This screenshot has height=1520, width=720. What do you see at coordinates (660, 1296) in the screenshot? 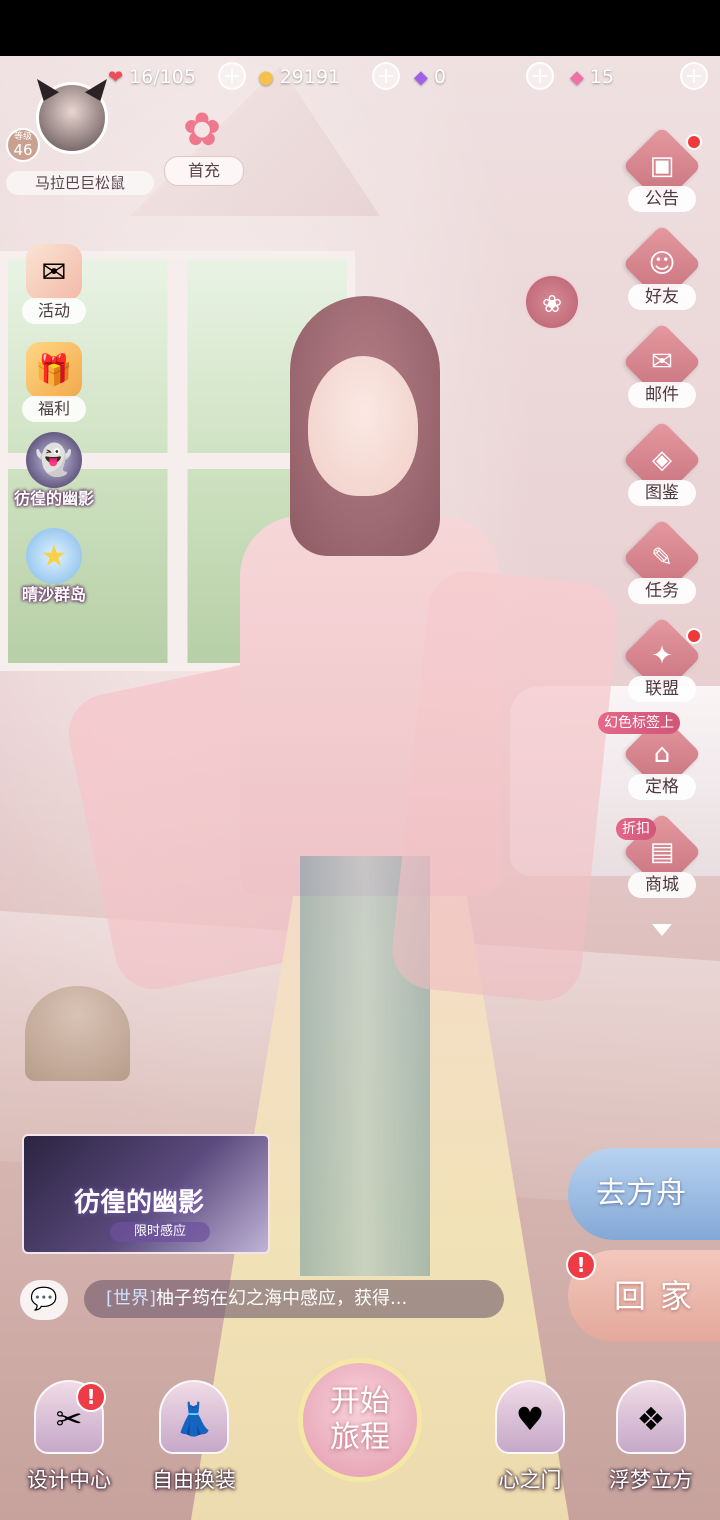
I see `go-home-label: 回家` at bounding box center [660, 1296].